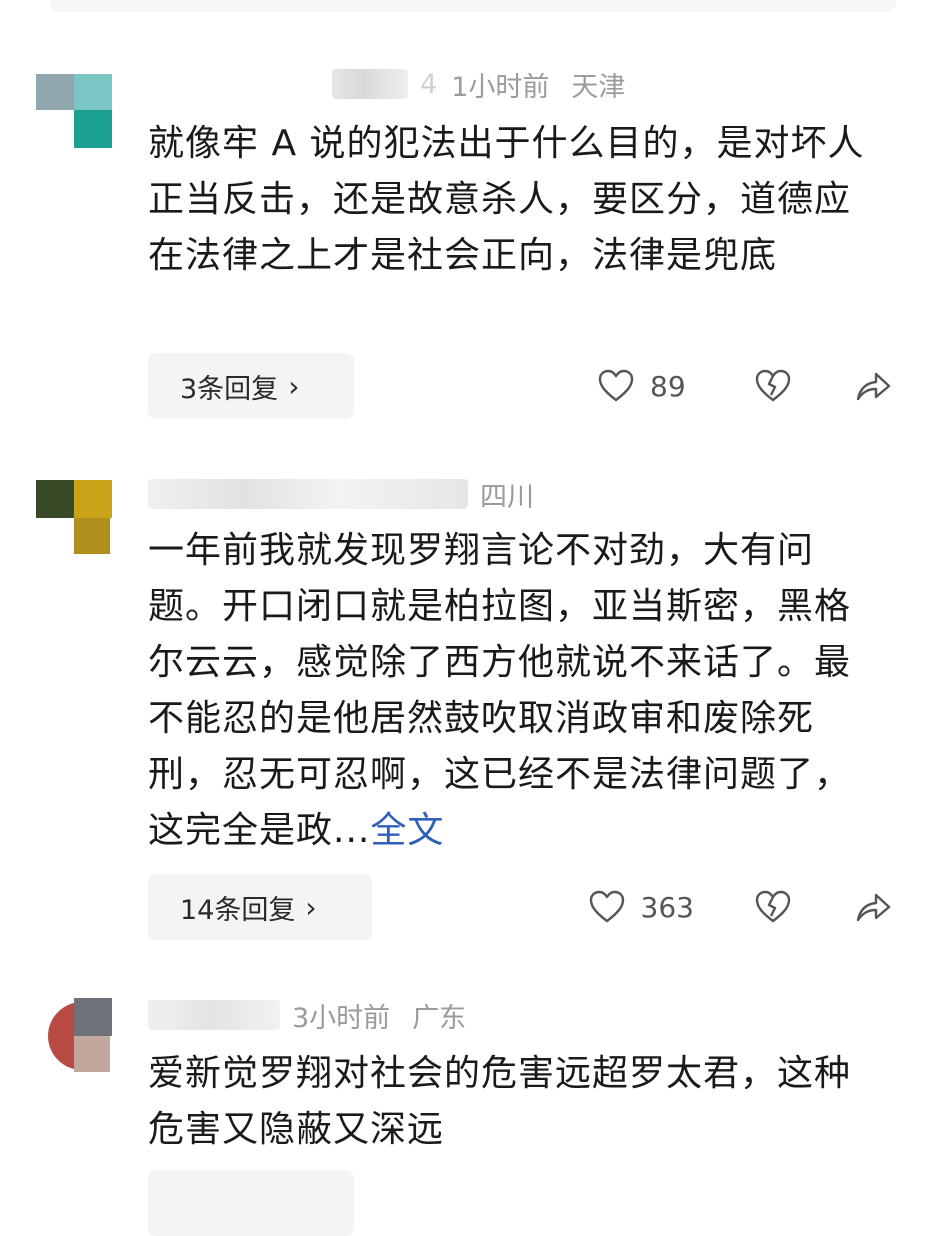 The height and width of the screenshot is (1236, 946). I want to click on replies-button: 14条回复 ›, so click(260, 907).